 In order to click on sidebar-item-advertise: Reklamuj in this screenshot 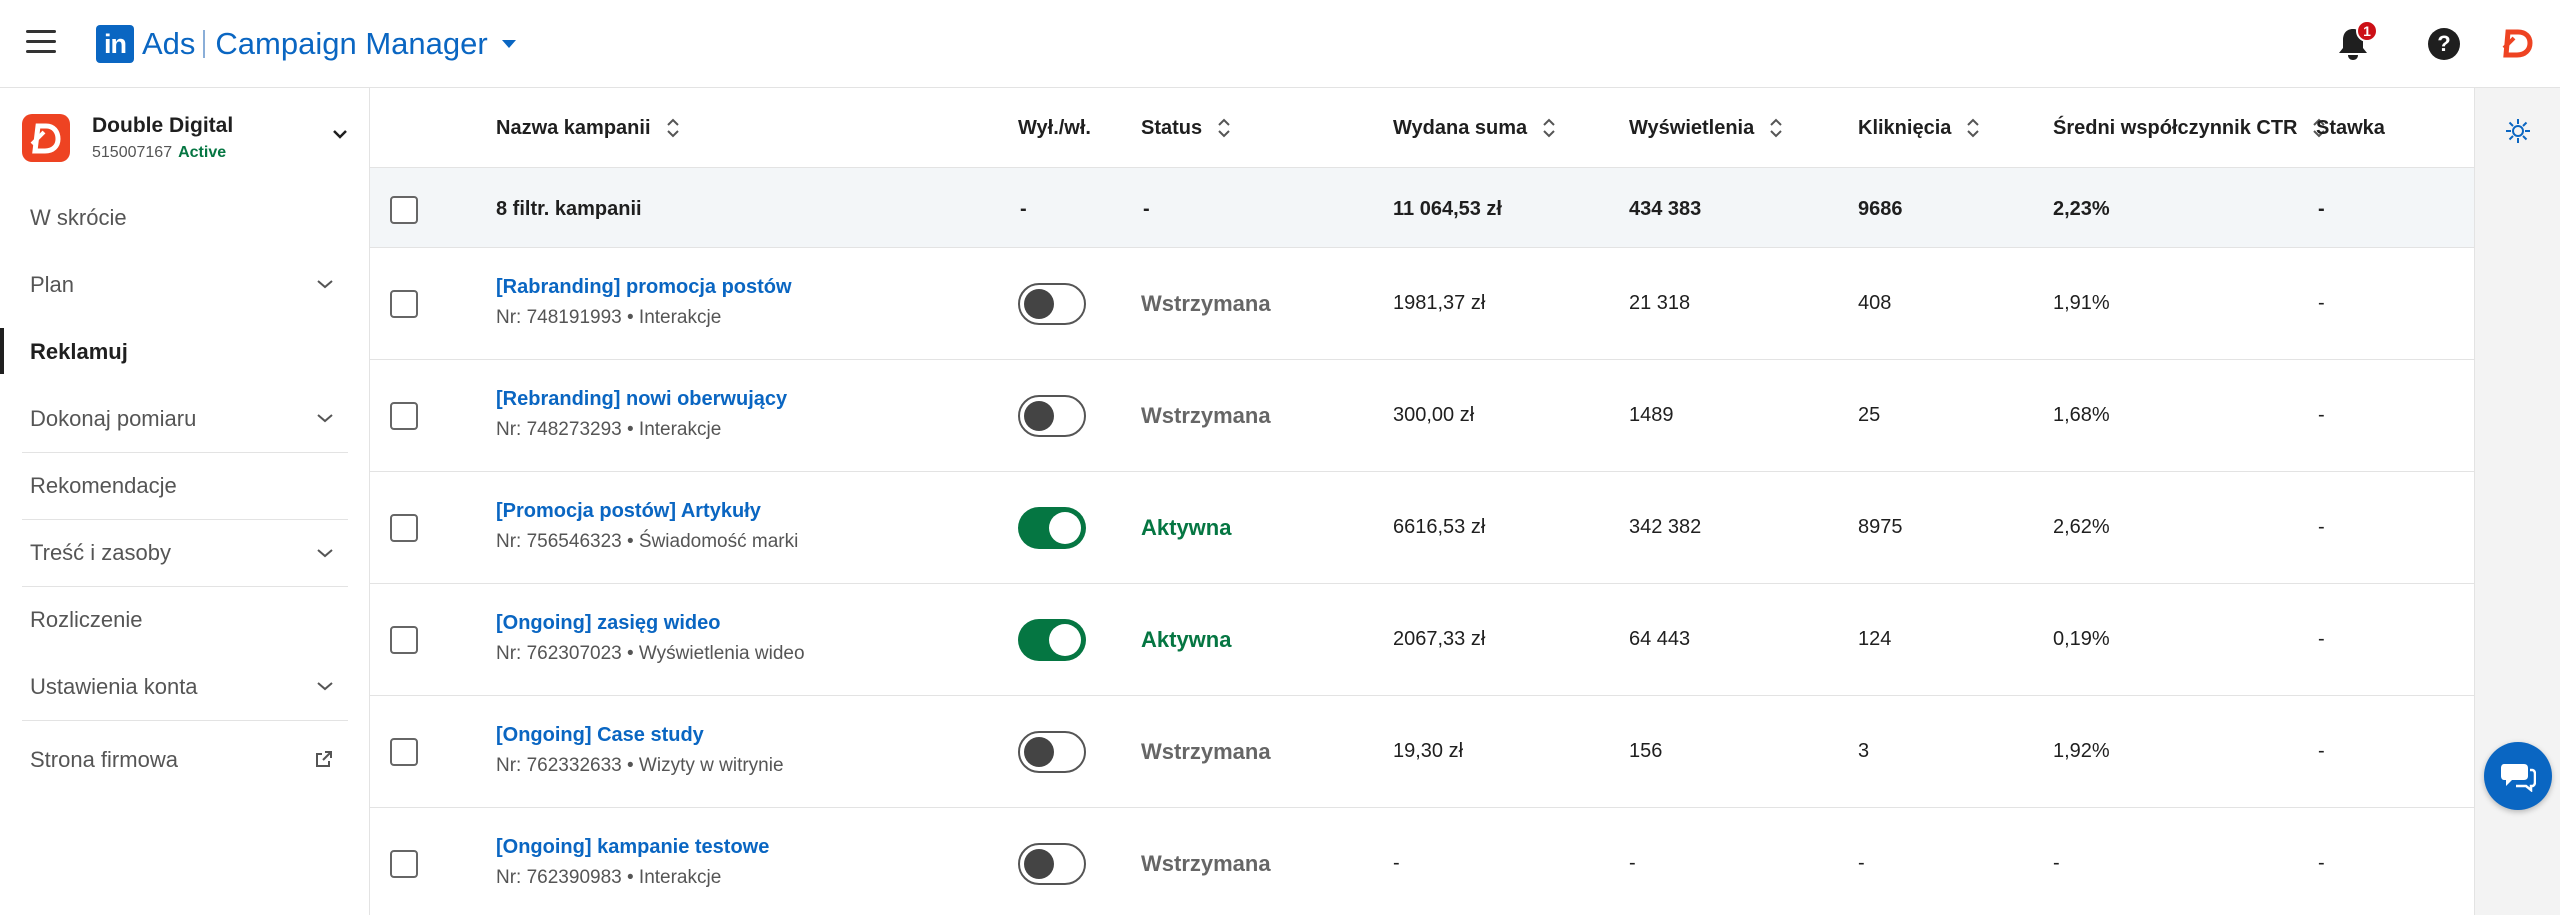, I will do `click(185, 351)`.